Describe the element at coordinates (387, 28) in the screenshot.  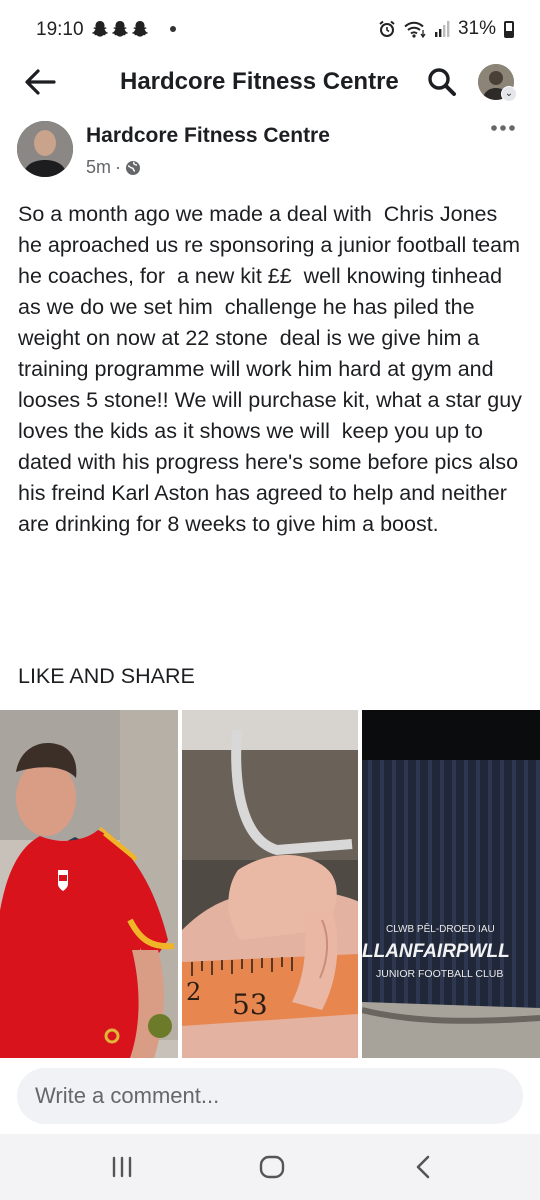
I see `alarm-icon` at that location.